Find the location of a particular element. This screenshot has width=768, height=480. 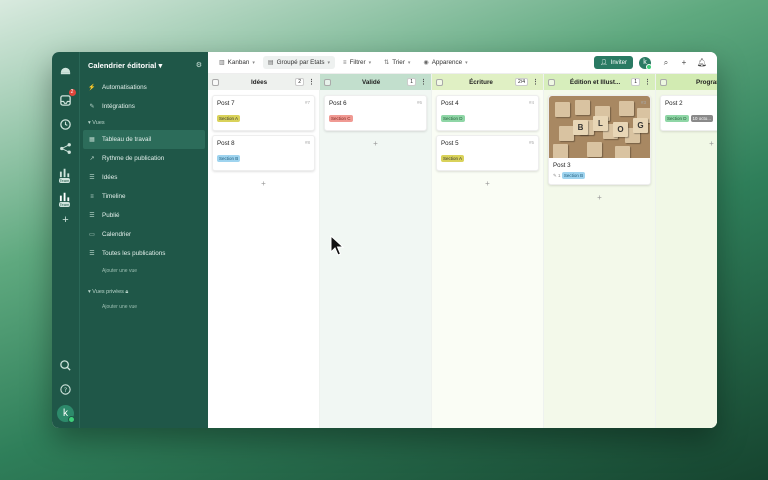

column-header: Écriture 2/4 ⋮ is located at coordinates (487, 82).